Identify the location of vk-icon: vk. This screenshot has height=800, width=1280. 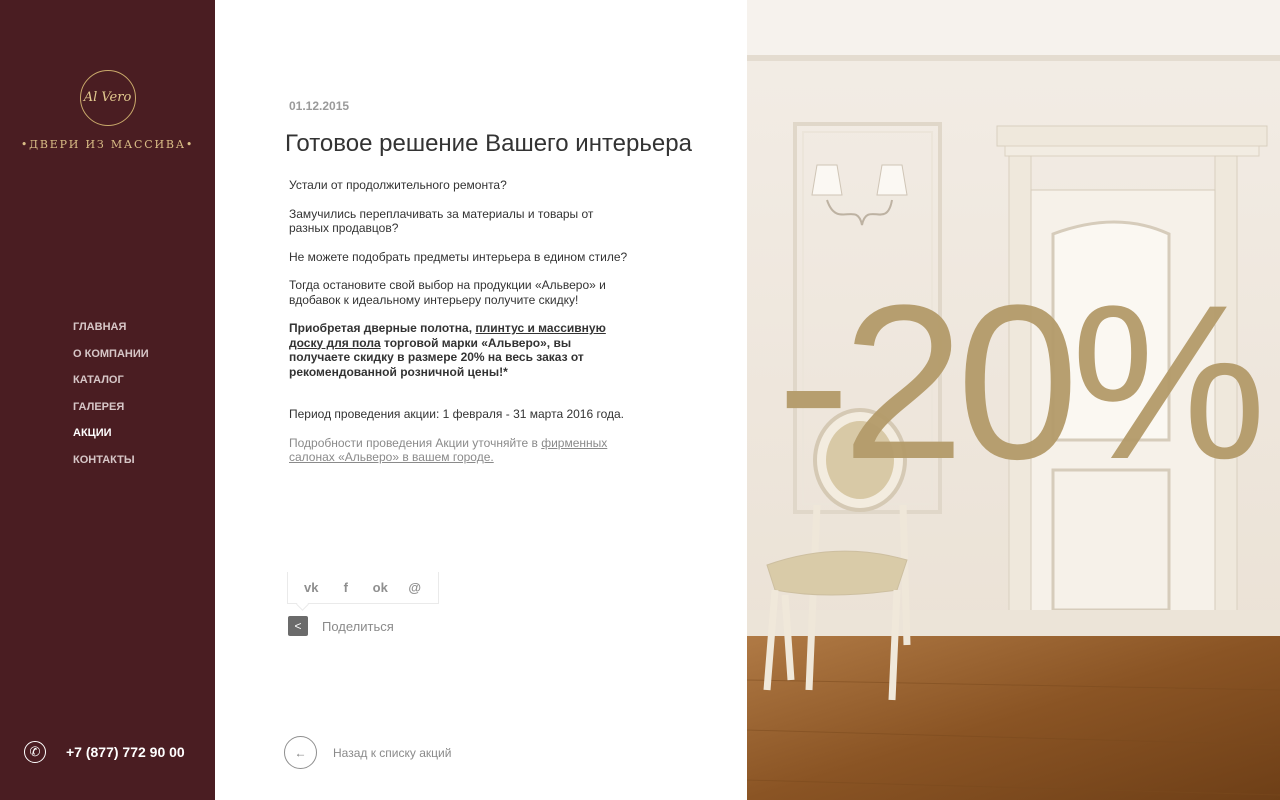
(311, 587).